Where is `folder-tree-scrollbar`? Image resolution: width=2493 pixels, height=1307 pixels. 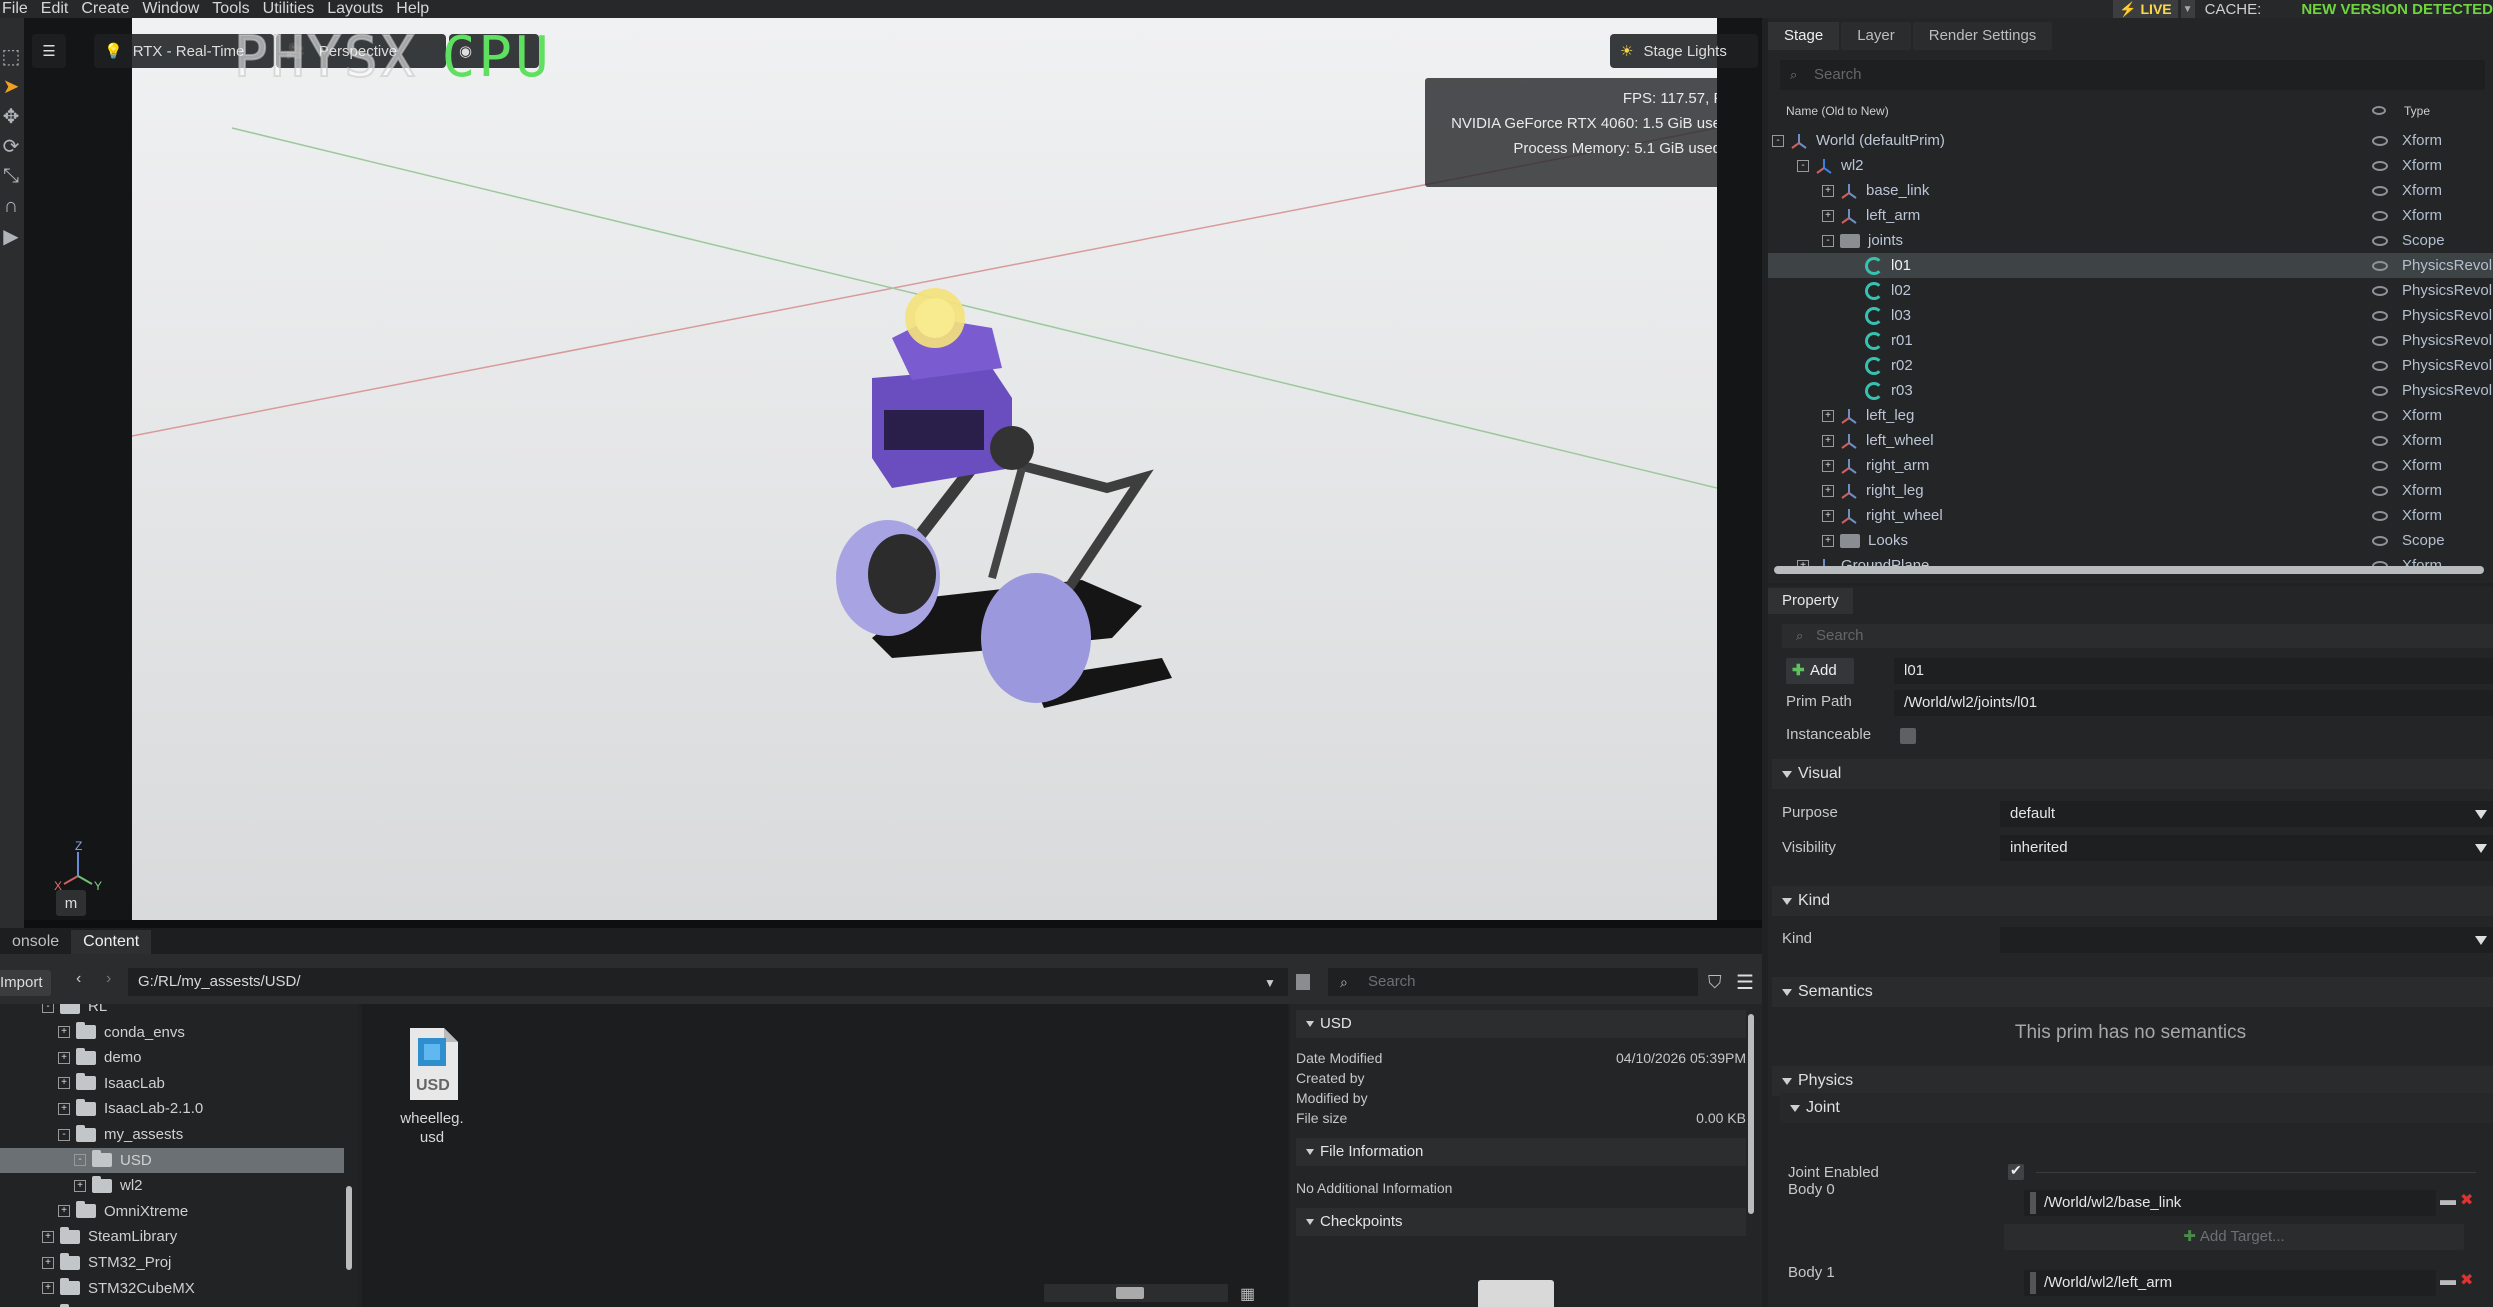
folder-tree-scrollbar is located at coordinates (349, 1228).